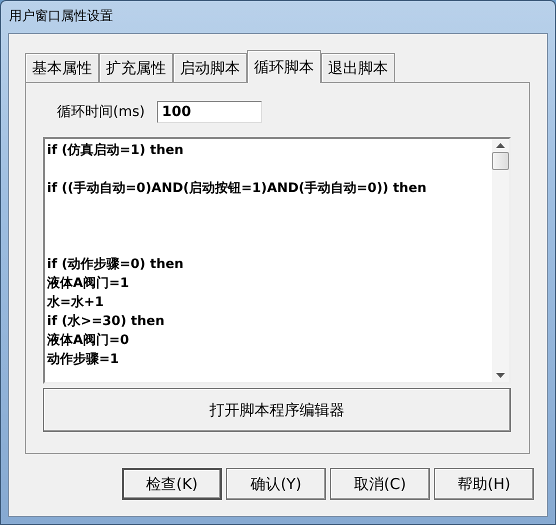 This screenshot has height=525, width=556. What do you see at coordinates (172, 484) in the screenshot?
I see `dialog-button: 检查(K)` at bounding box center [172, 484].